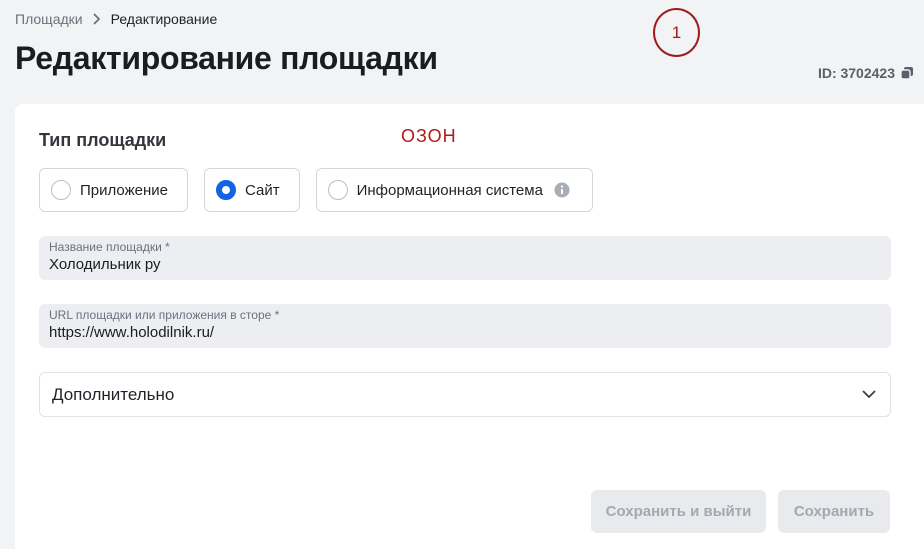 This screenshot has height=549, width=924. I want to click on annotation-number: 1, so click(676, 32).